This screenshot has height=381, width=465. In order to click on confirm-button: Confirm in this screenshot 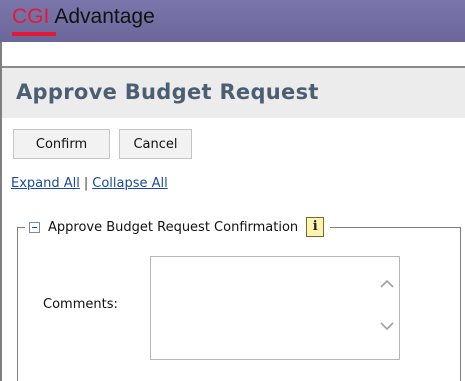, I will do `click(61, 144)`.